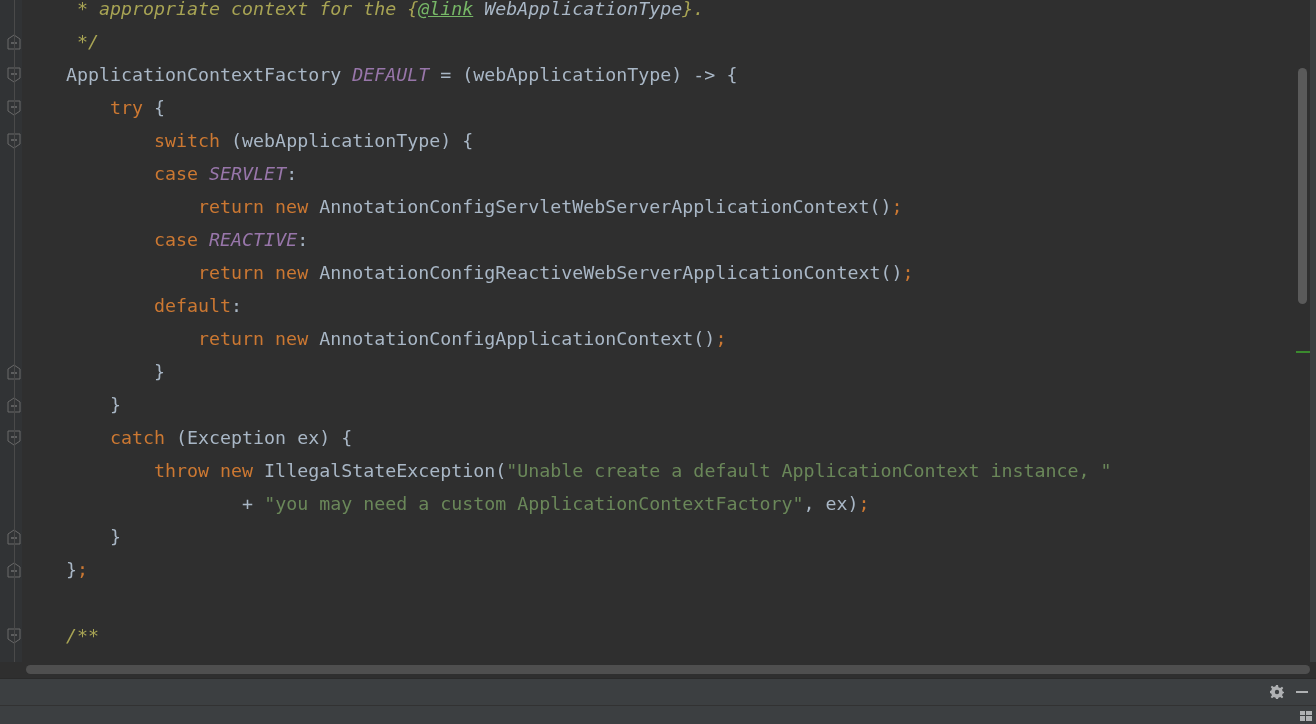  What do you see at coordinates (225, 173) in the screenshot?
I see `code-line: case SERVLET:` at bounding box center [225, 173].